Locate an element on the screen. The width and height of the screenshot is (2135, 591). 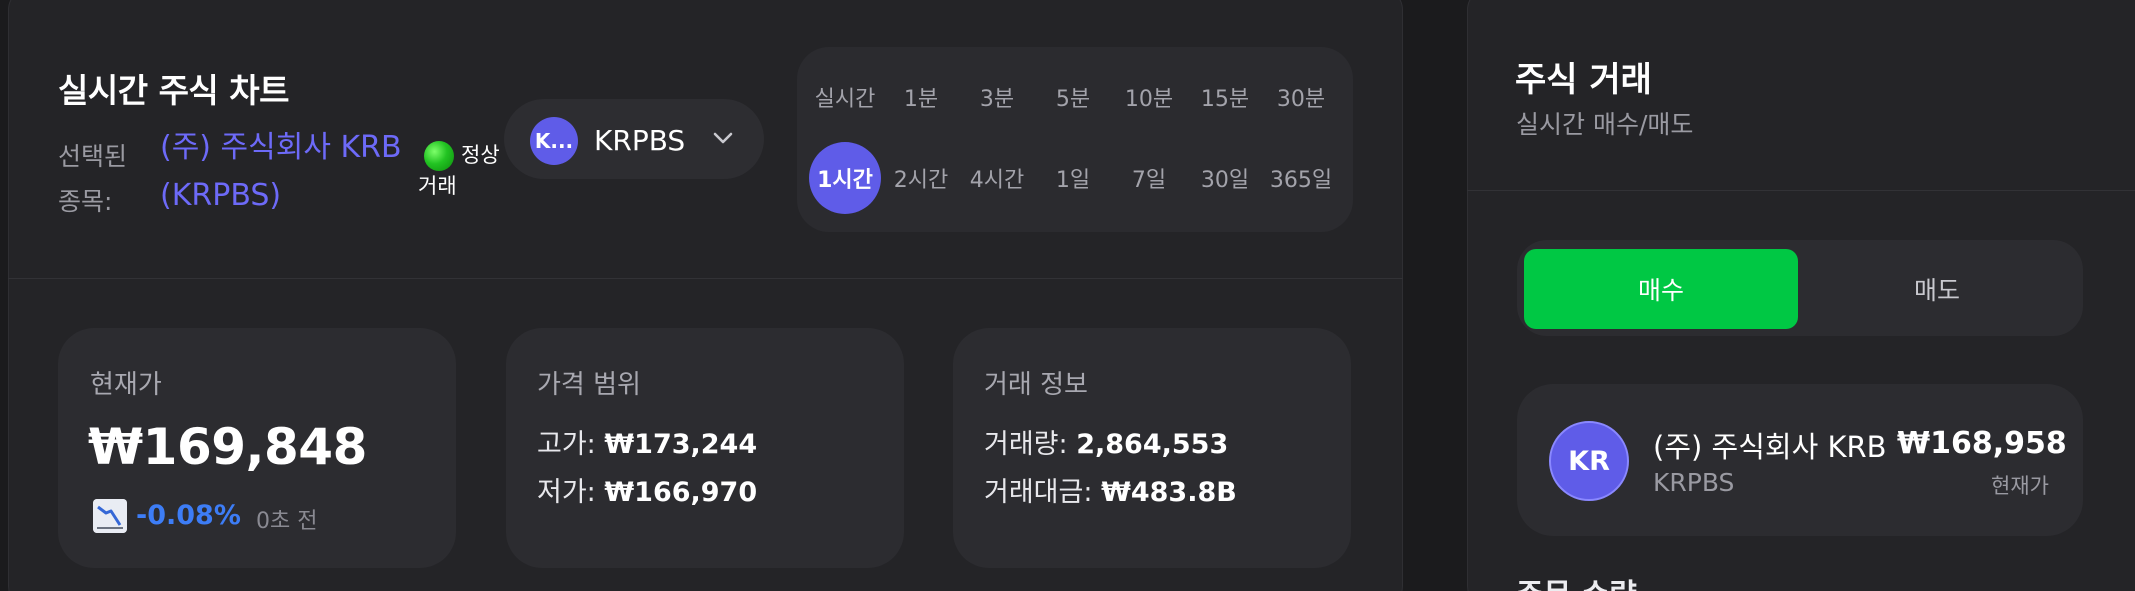
trade-subtitle: 실시간 매수/매도 is located at coordinates (1605, 124).